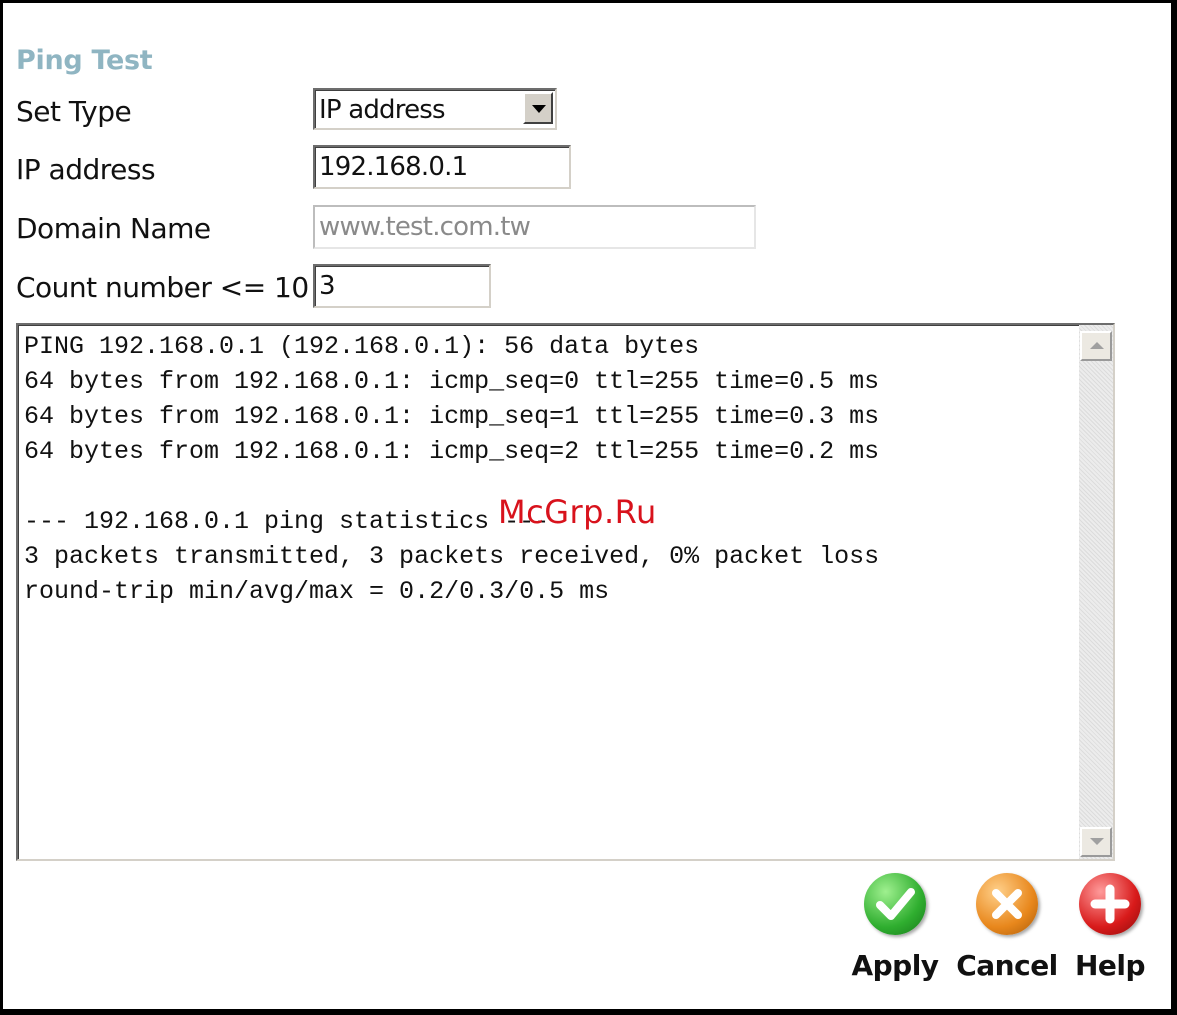 The height and width of the screenshot is (1015, 1177). Describe the element at coordinates (382, 110) in the screenshot. I see `set-type-value: IP address` at that location.